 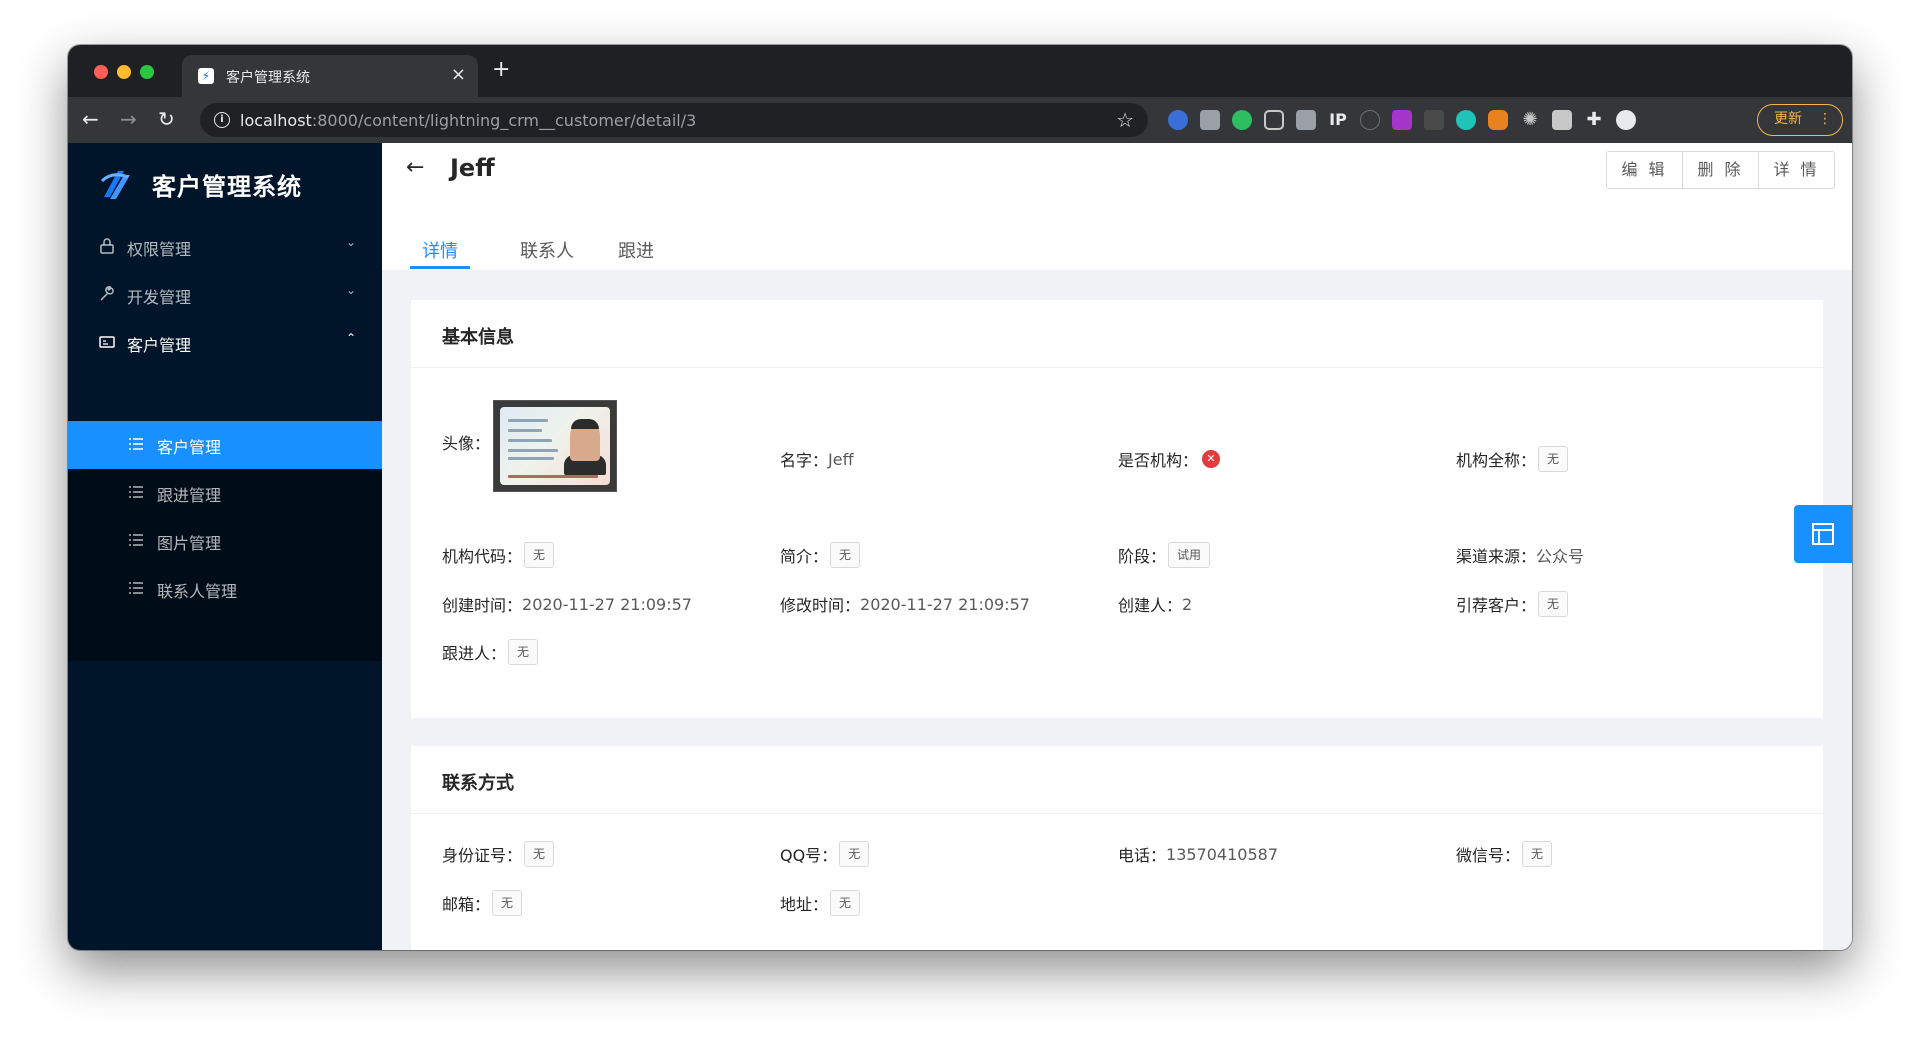 I want to click on layout-panel-button, so click(x=1823, y=534).